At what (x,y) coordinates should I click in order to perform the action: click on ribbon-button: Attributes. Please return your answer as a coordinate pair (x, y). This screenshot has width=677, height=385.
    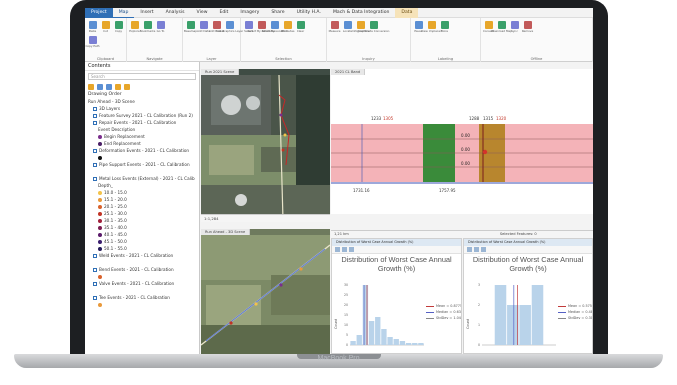
    Looking at the image, I should click on (287, 27).